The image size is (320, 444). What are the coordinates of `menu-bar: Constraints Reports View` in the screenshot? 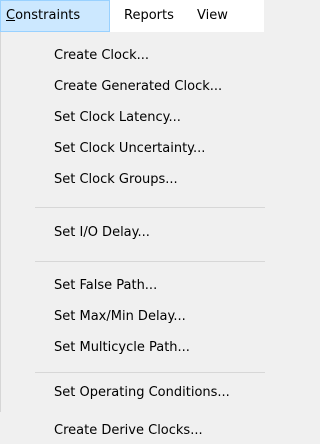 It's located at (132, 16).